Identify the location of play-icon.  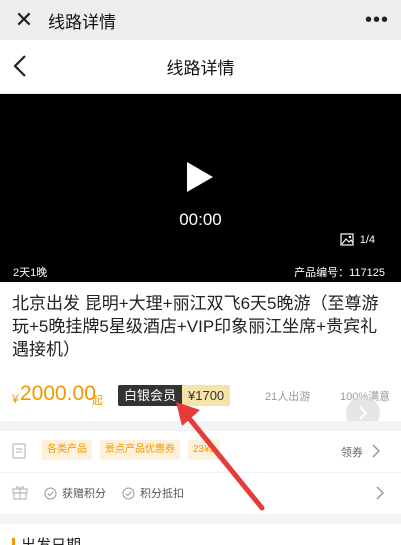
(200, 177).